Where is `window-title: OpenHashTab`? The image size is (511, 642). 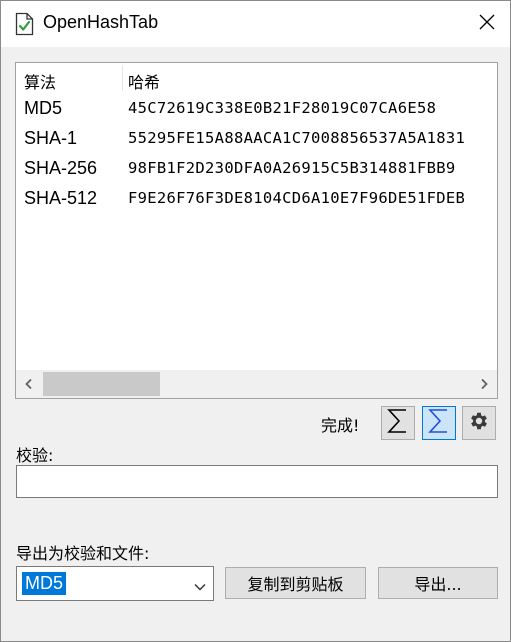
window-title: OpenHashTab is located at coordinates (101, 22).